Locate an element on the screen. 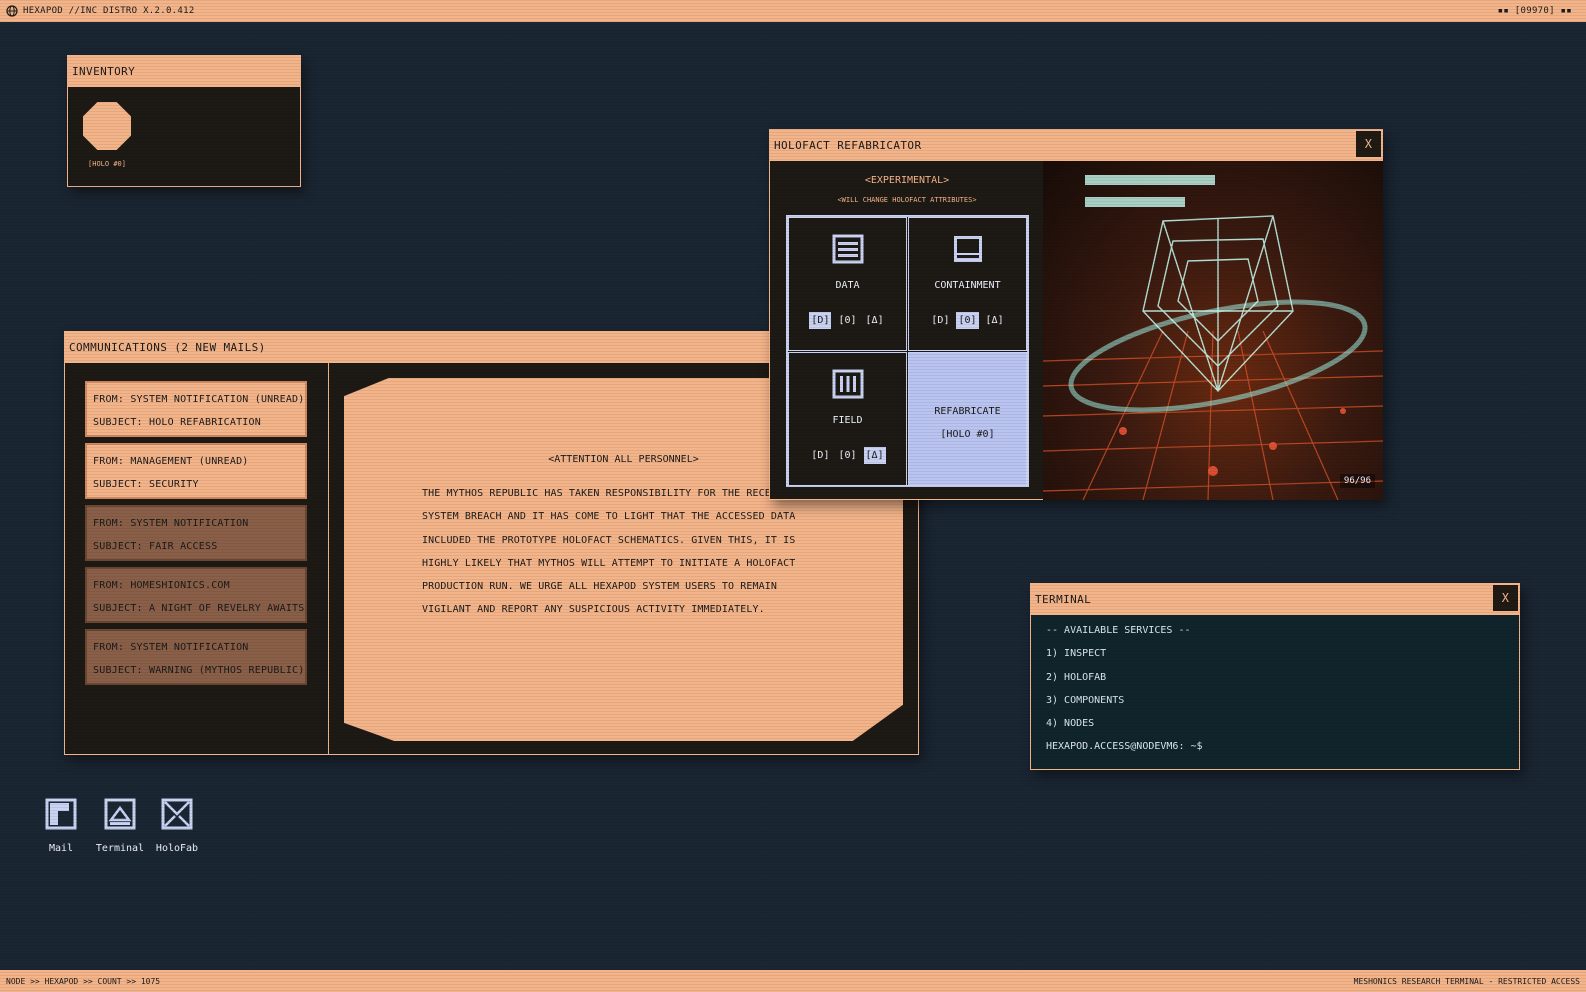 The image size is (1586, 992). terminal-title: TERMINAL is located at coordinates (1063, 599).